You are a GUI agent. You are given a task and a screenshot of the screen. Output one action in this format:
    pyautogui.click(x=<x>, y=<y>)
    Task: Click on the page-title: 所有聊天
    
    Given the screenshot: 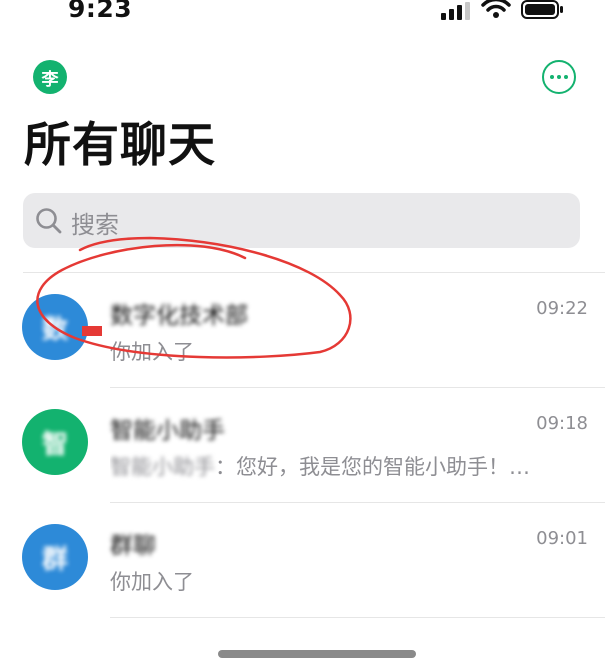 What is the action you would take?
    pyautogui.click(x=120, y=145)
    